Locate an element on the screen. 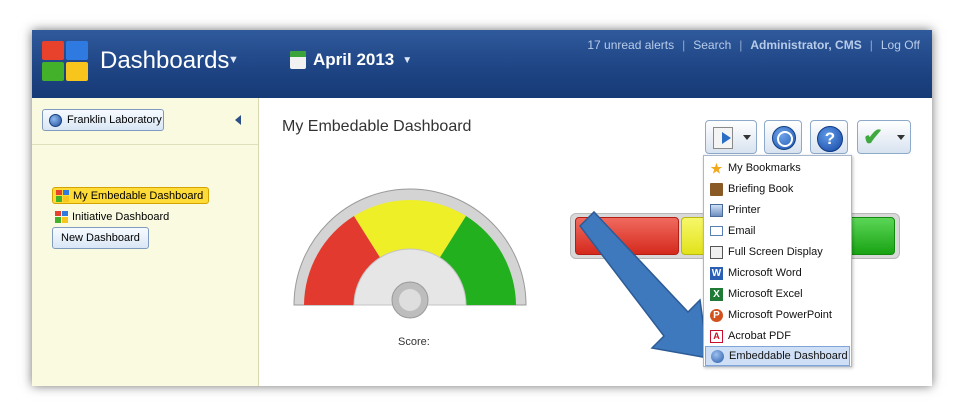  export-icon is located at coordinates (723, 138).